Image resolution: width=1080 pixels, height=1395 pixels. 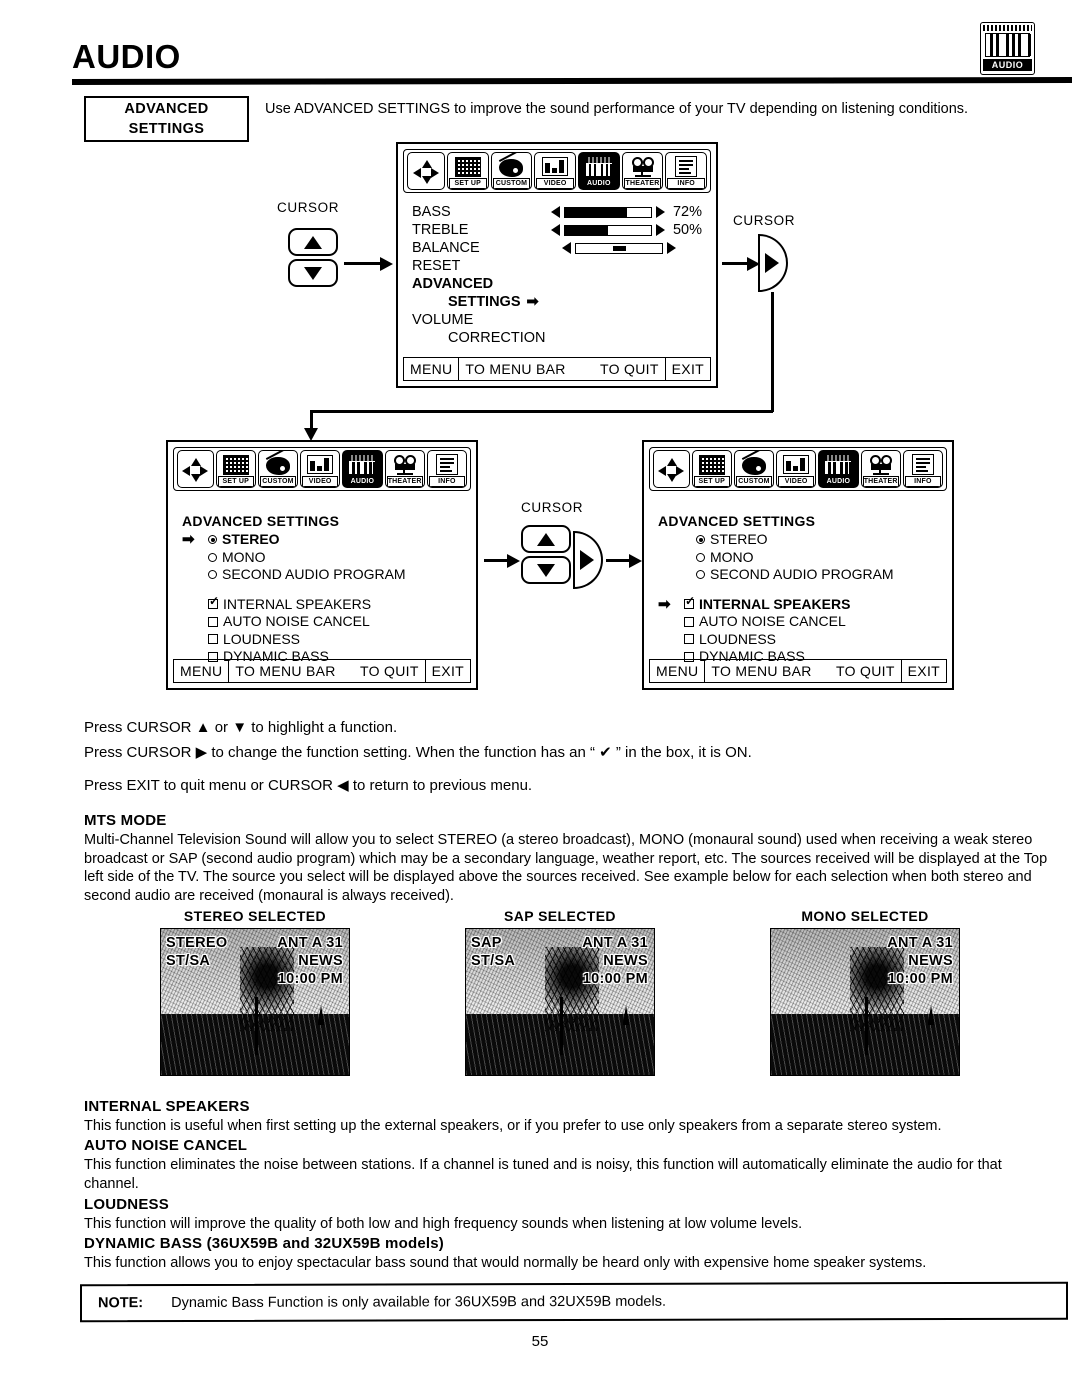 I want to click on checkbox-loudness-label: LOUDNESS, so click(x=262, y=638).